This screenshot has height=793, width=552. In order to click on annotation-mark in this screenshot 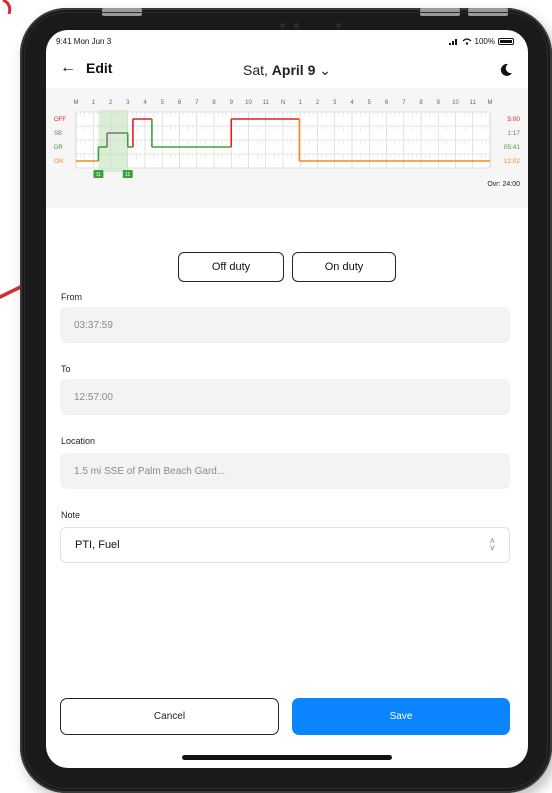, I will do `click(7, 7)`.